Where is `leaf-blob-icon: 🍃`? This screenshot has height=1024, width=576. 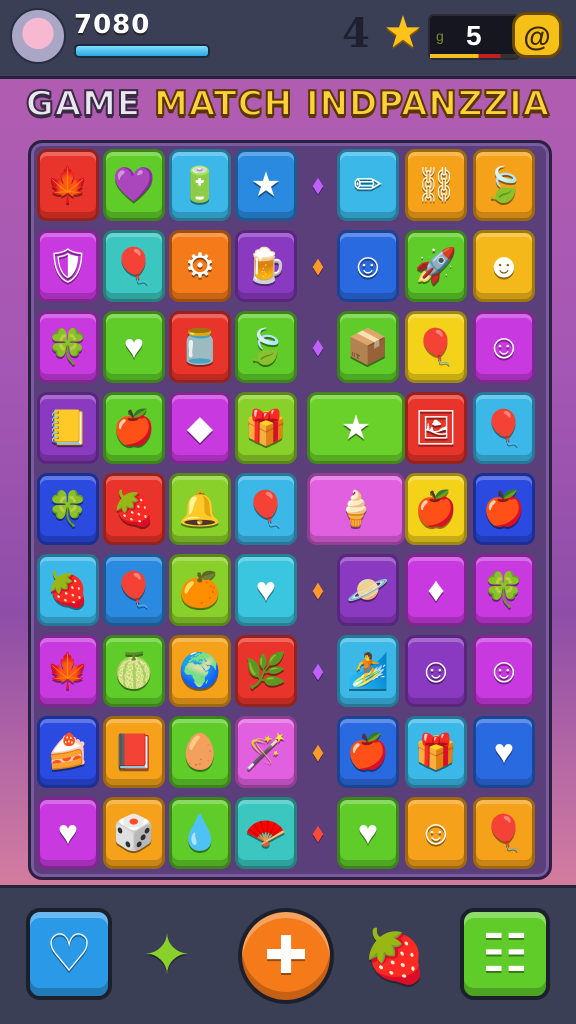
leaf-blob-icon: 🍃 is located at coordinates (266, 347).